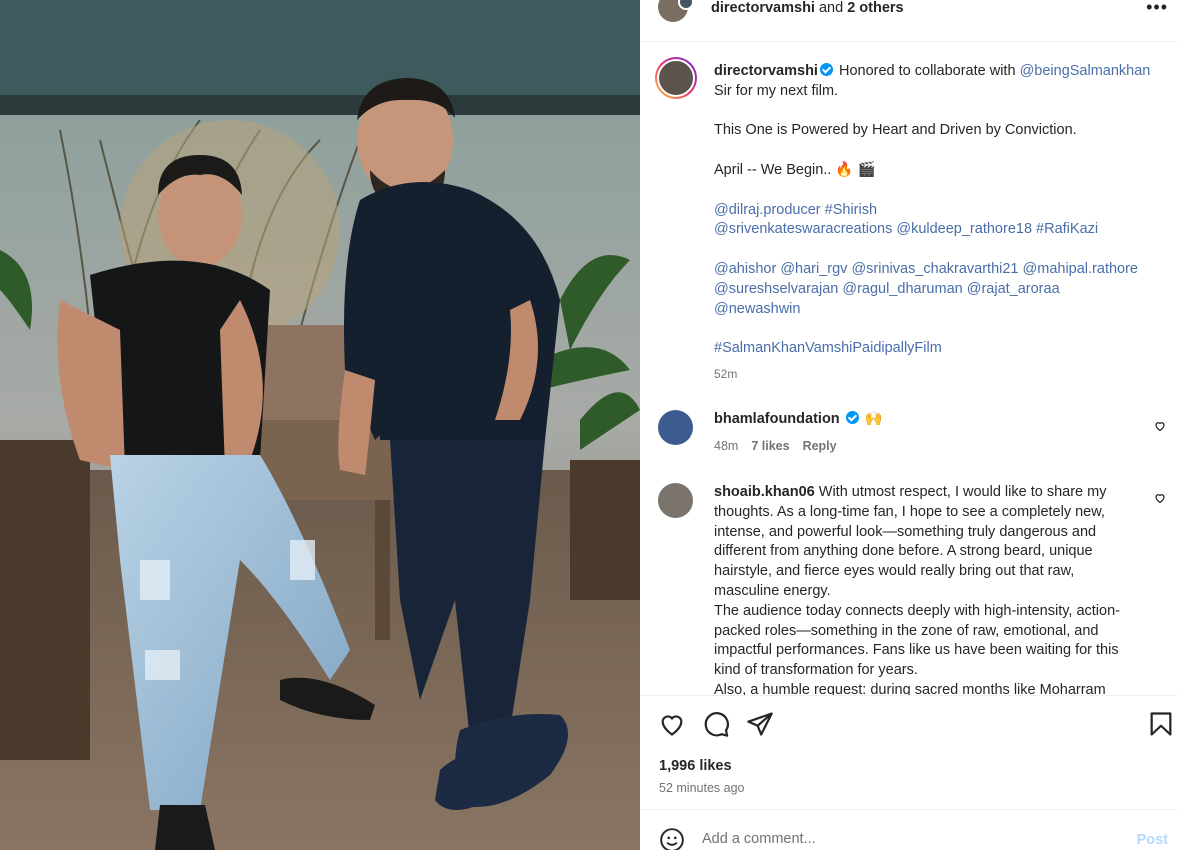 The image size is (1177, 850). I want to click on post-header-title: directorvamshi and 2 others, so click(807, 8).